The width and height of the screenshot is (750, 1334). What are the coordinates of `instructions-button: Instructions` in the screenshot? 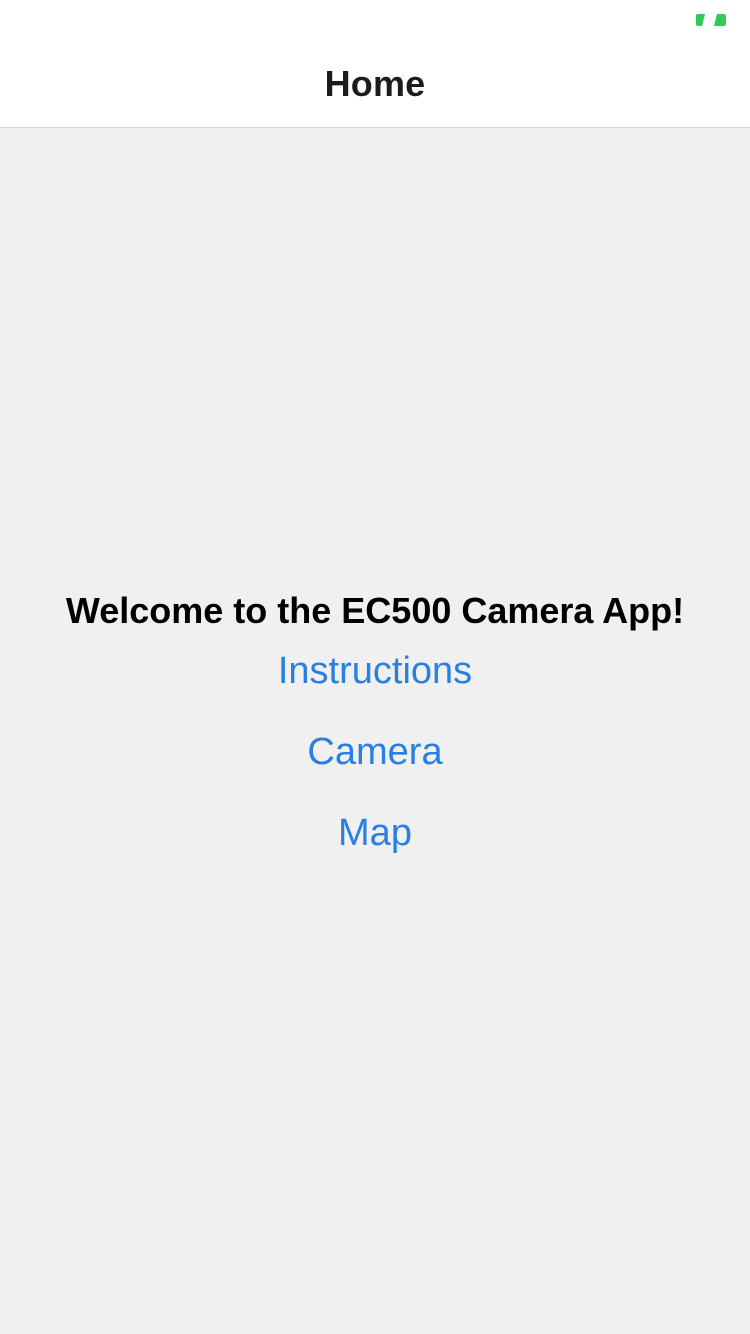 It's located at (375, 671).